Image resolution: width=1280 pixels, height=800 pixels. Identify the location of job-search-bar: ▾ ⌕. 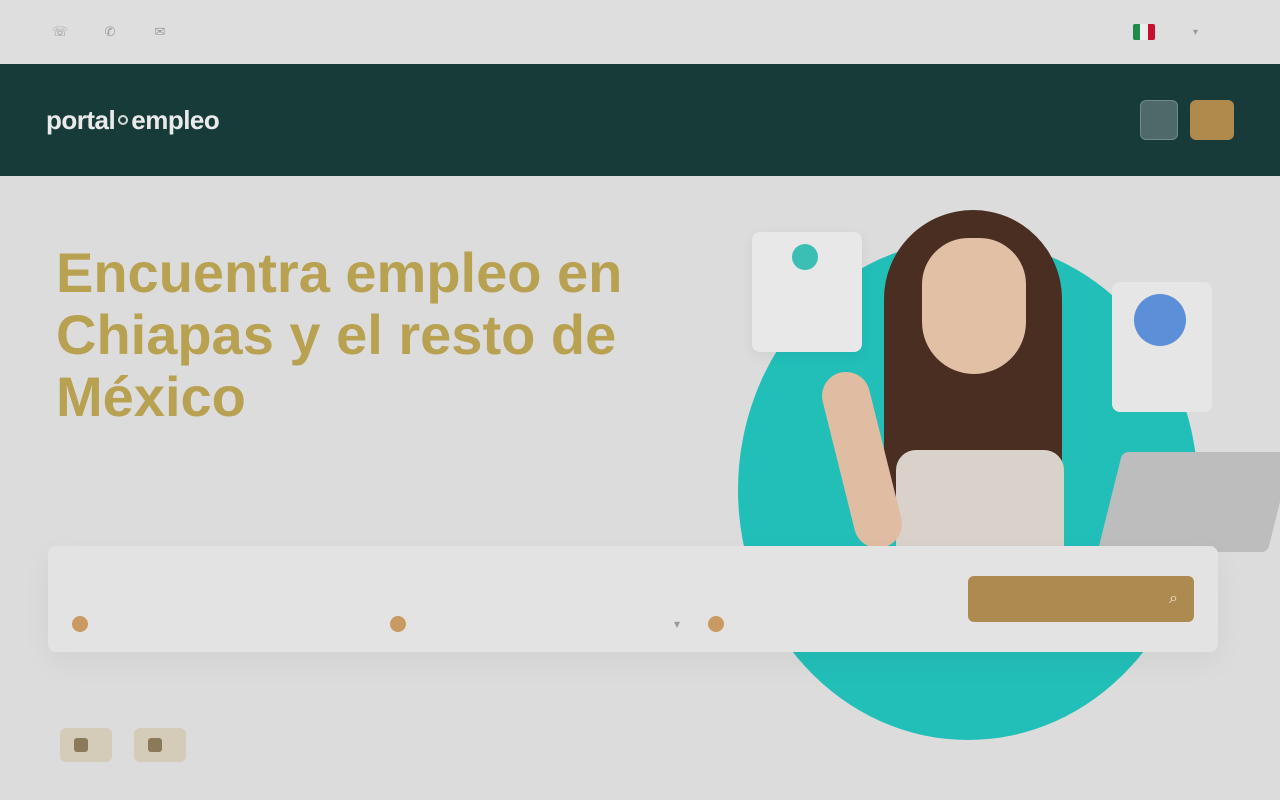
(633, 599).